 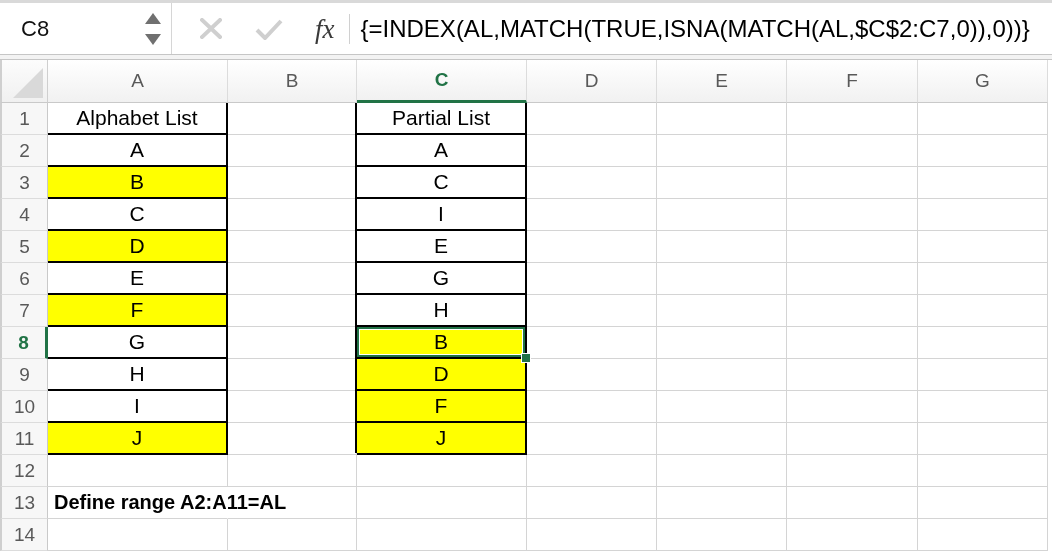 What do you see at coordinates (28, 83) in the screenshot?
I see `triangle-icon` at bounding box center [28, 83].